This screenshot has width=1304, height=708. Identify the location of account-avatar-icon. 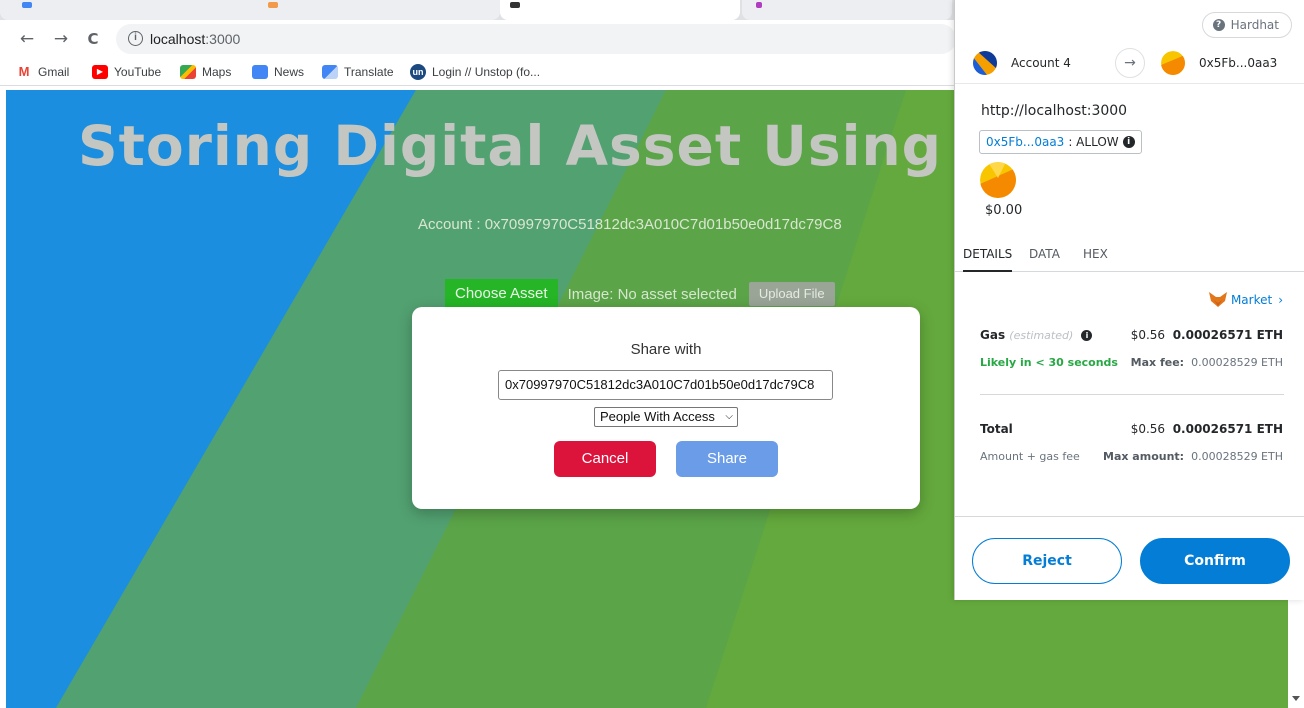
(985, 63).